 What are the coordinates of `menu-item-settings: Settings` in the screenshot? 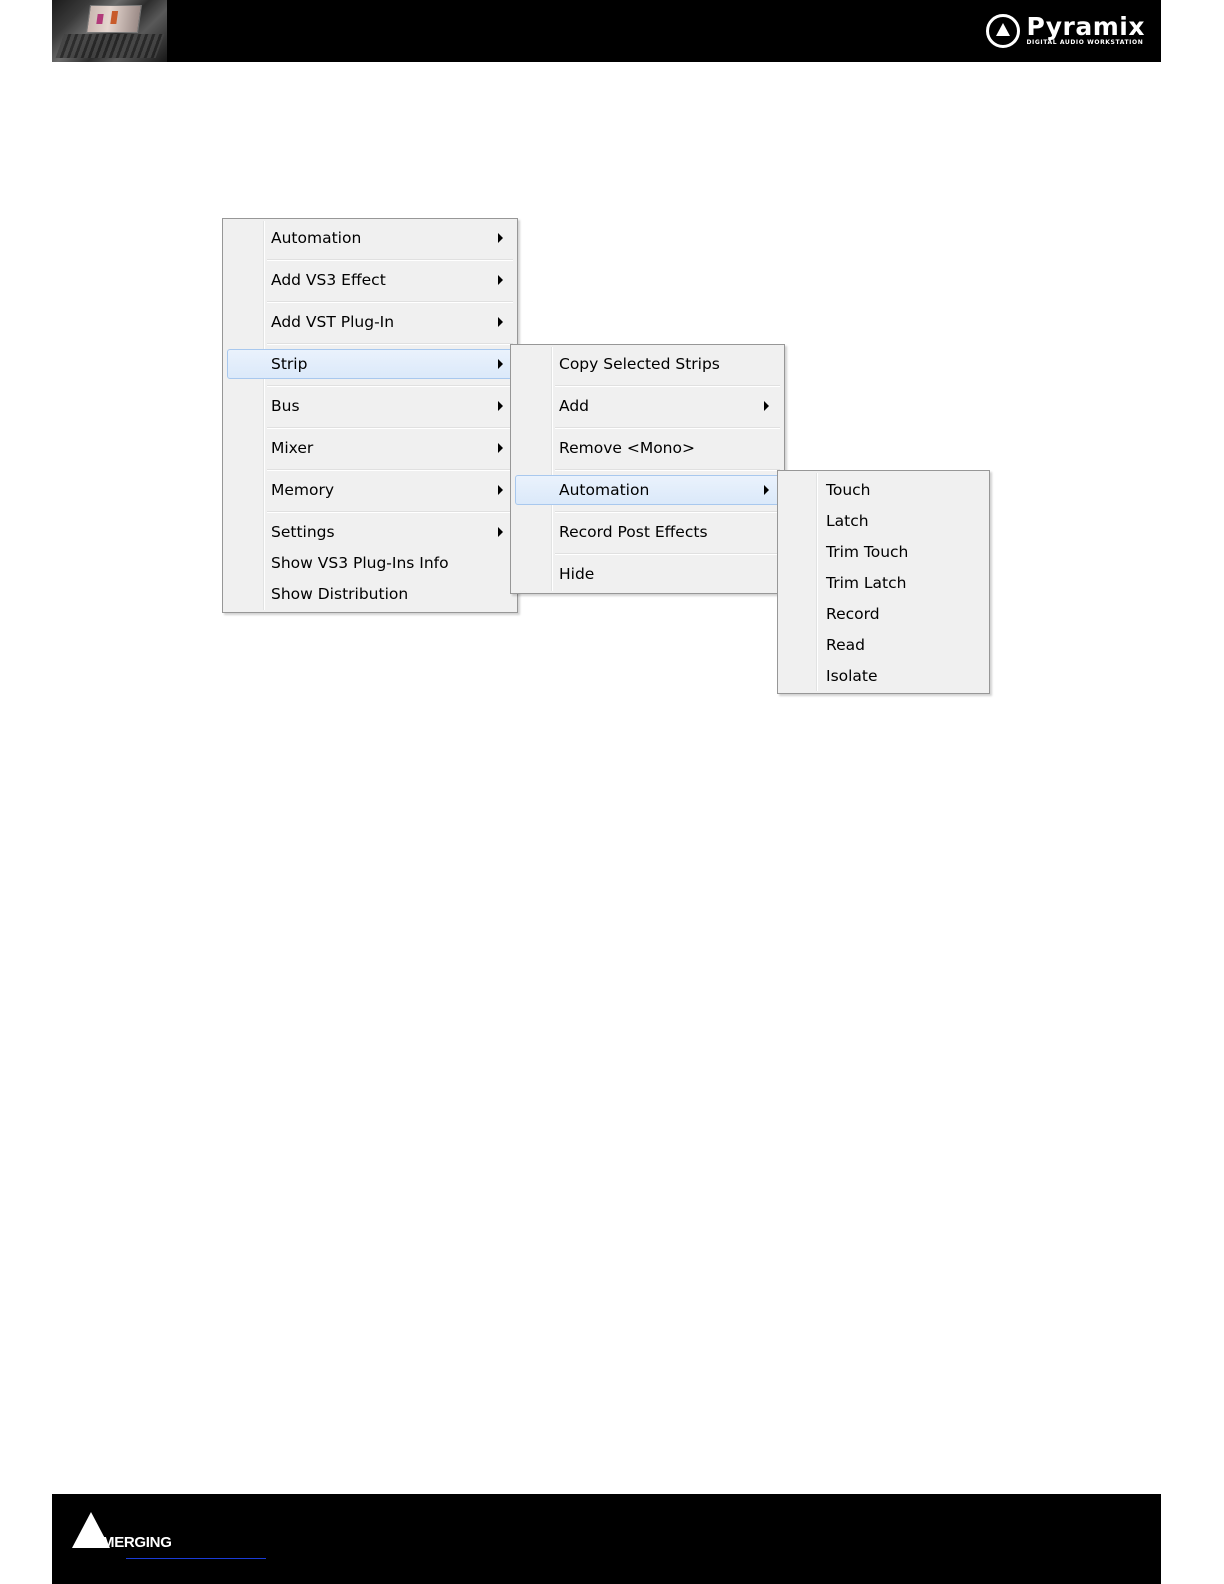 It's located at (370, 532).